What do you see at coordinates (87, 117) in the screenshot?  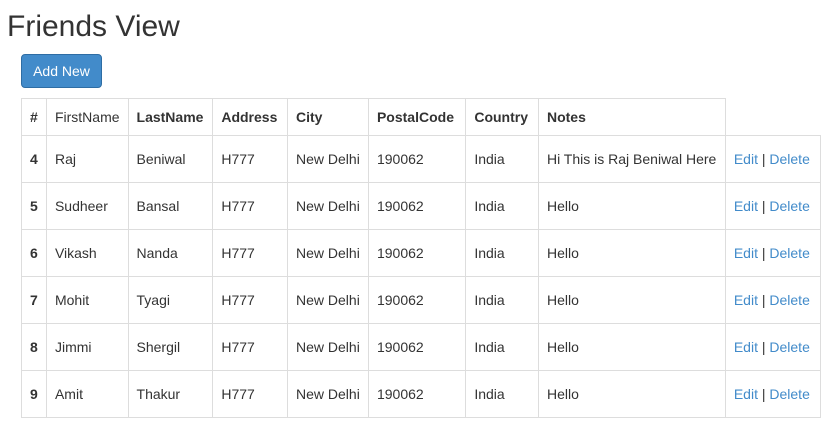 I see `header-firstname: FirstName` at bounding box center [87, 117].